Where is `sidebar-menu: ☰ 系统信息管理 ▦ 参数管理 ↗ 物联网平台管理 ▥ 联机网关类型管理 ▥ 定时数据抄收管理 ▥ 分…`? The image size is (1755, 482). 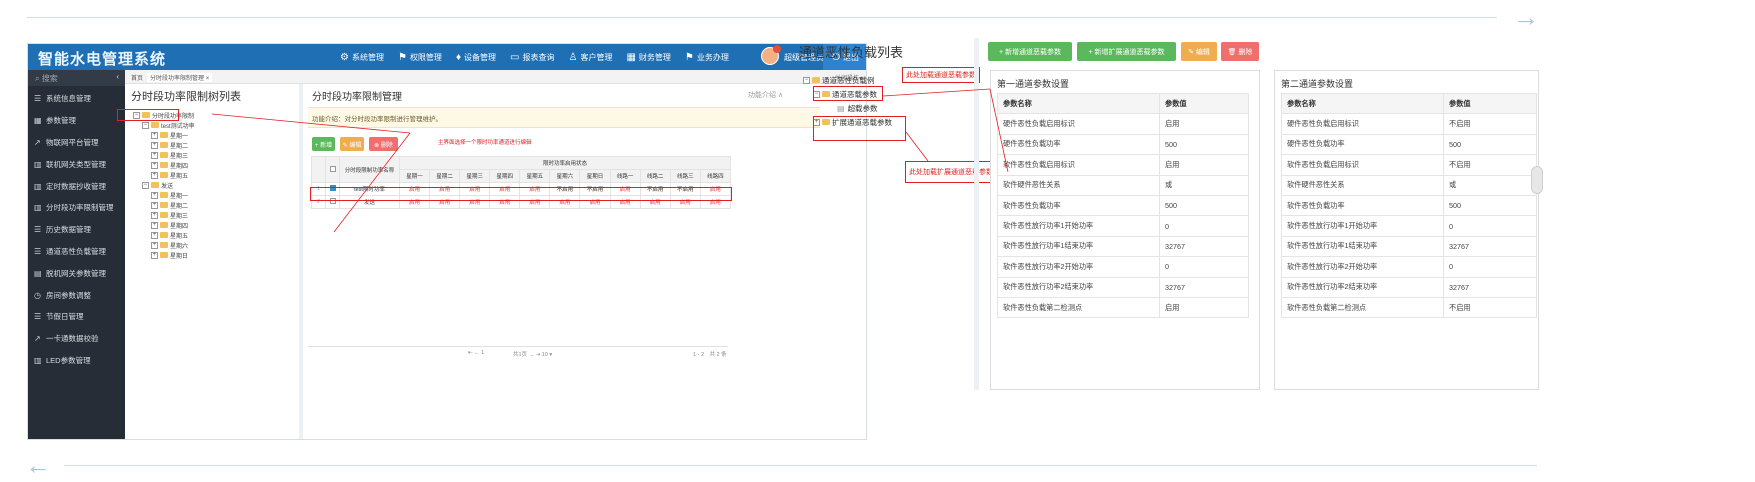 sidebar-menu: ☰ 系统信息管理 ▦ 参数管理 ↗ 物联网平台管理 ▥ 联机网关类型管理 ▥ 定时数据抄收管理 ▥ 分… is located at coordinates (76, 229).